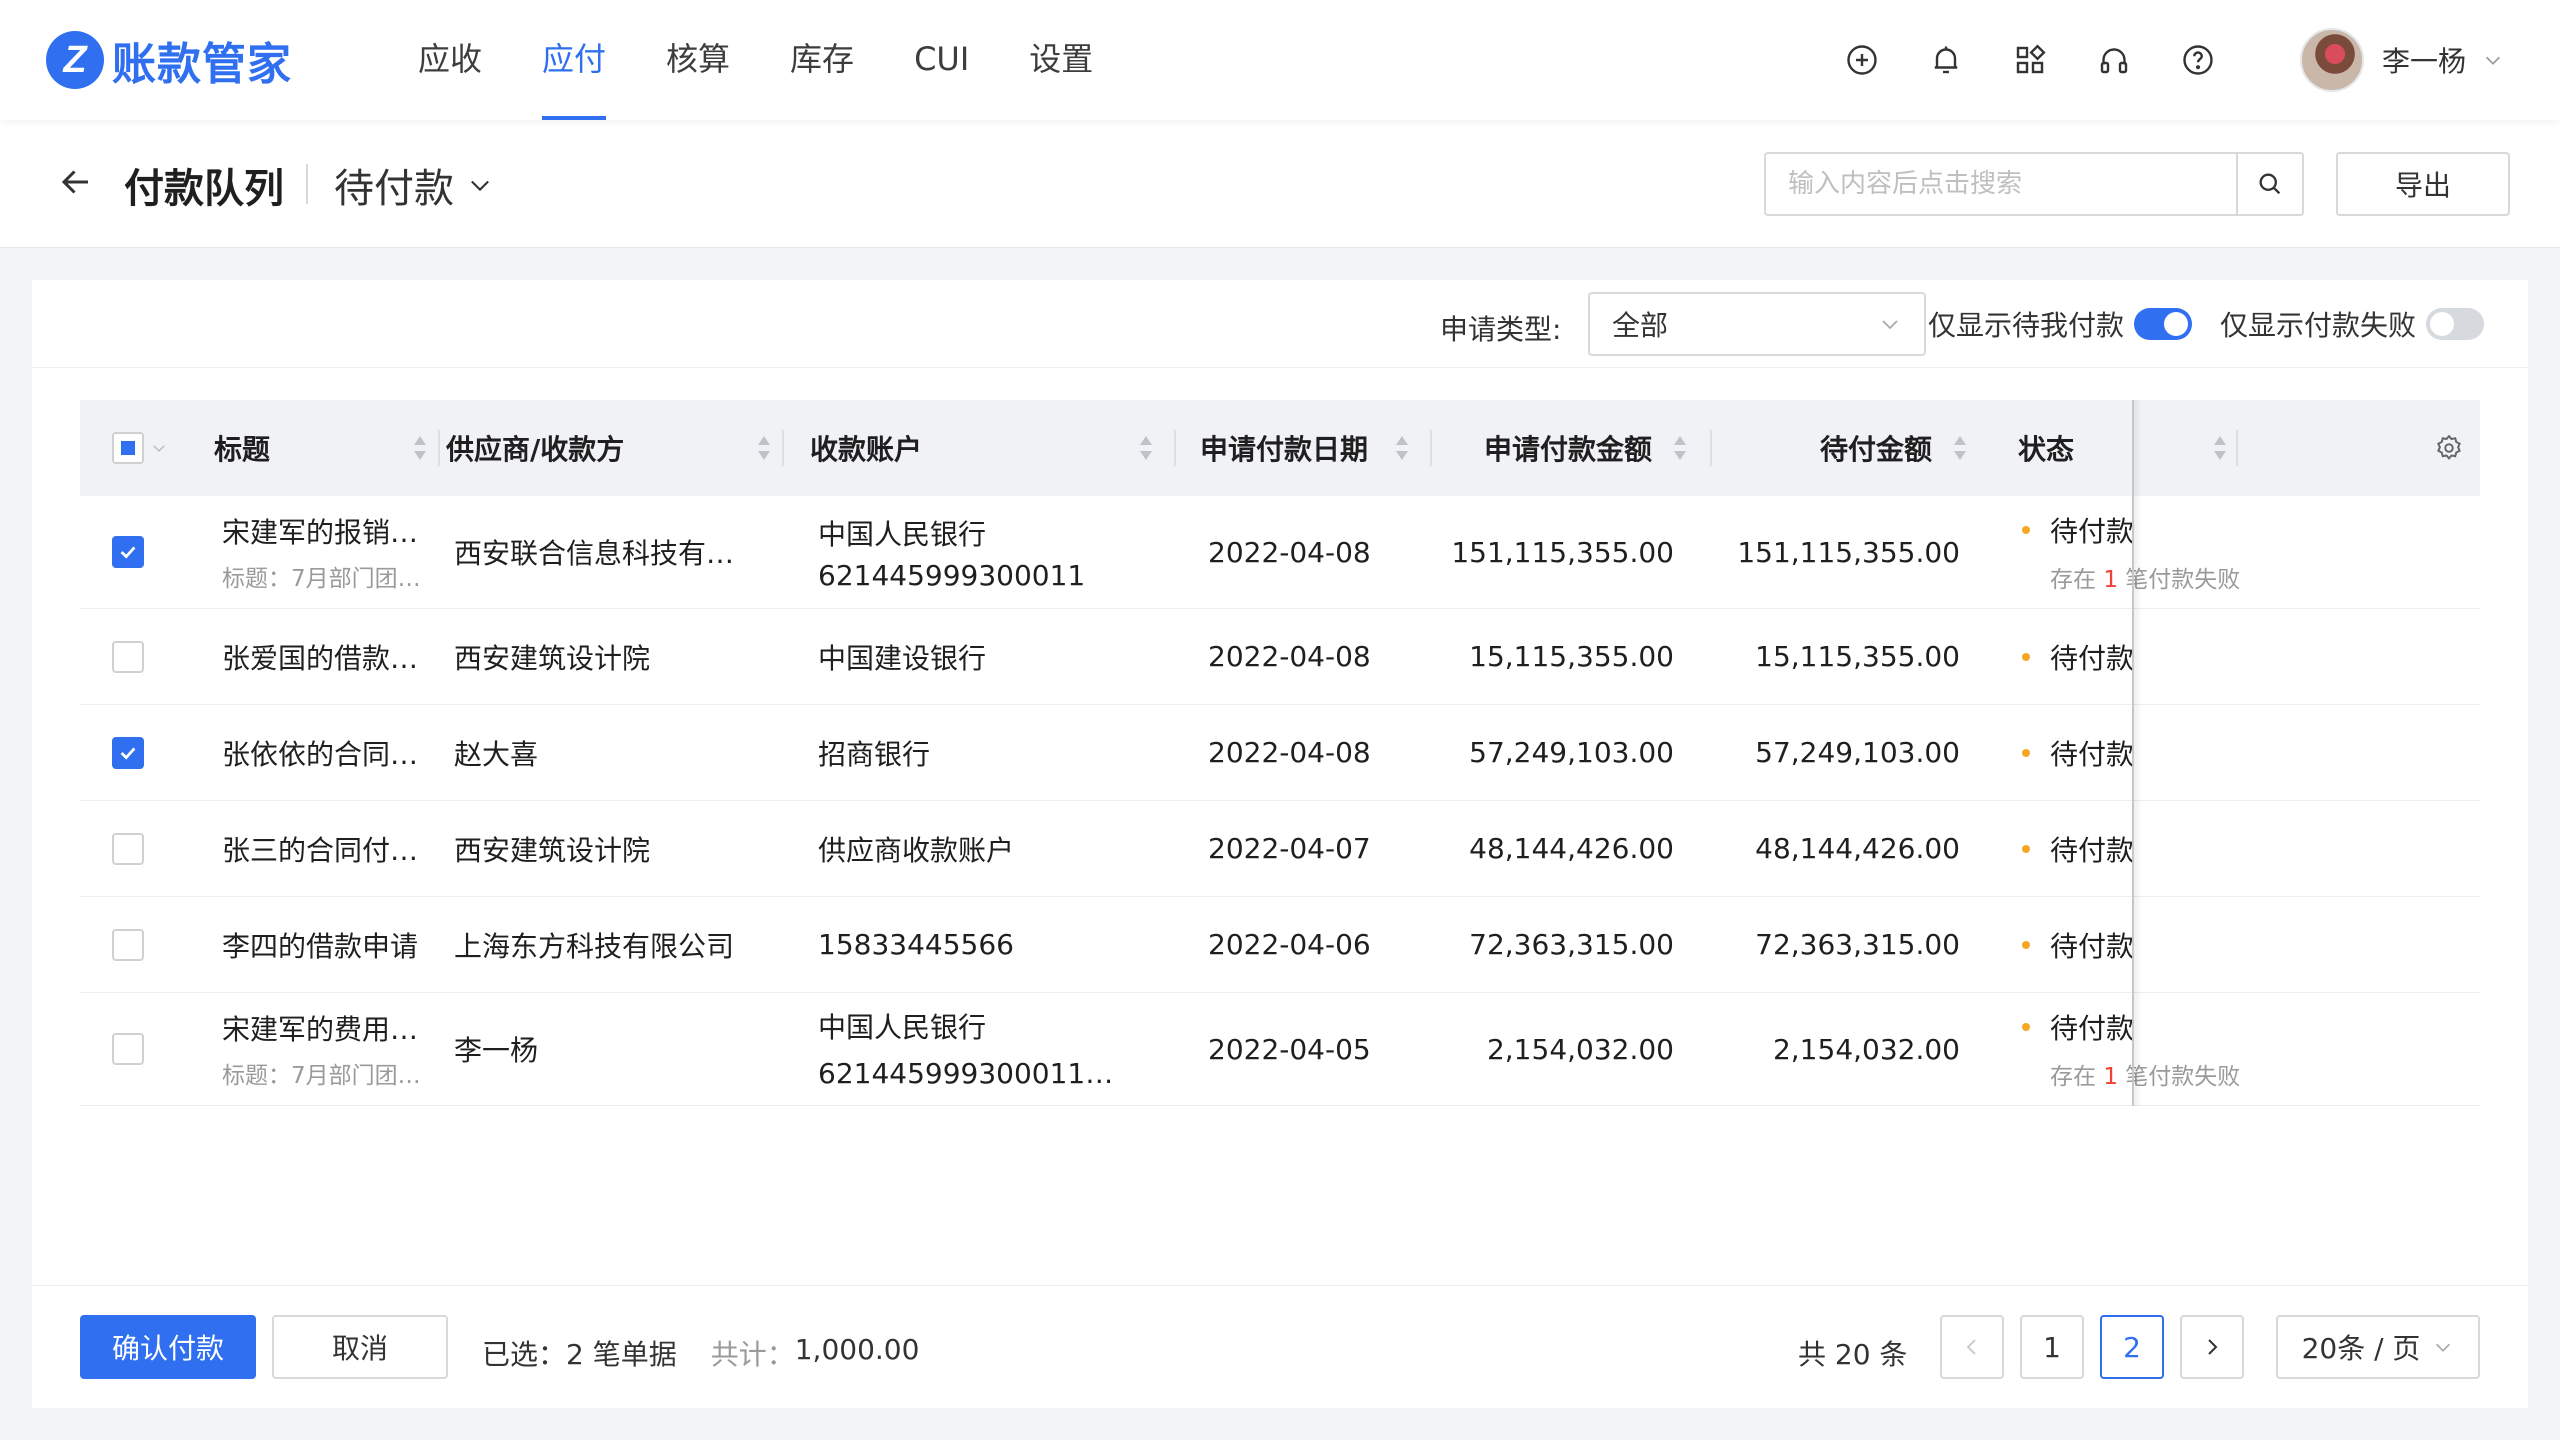 The image size is (2560, 1440). I want to click on next-page-button, so click(2212, 1347).